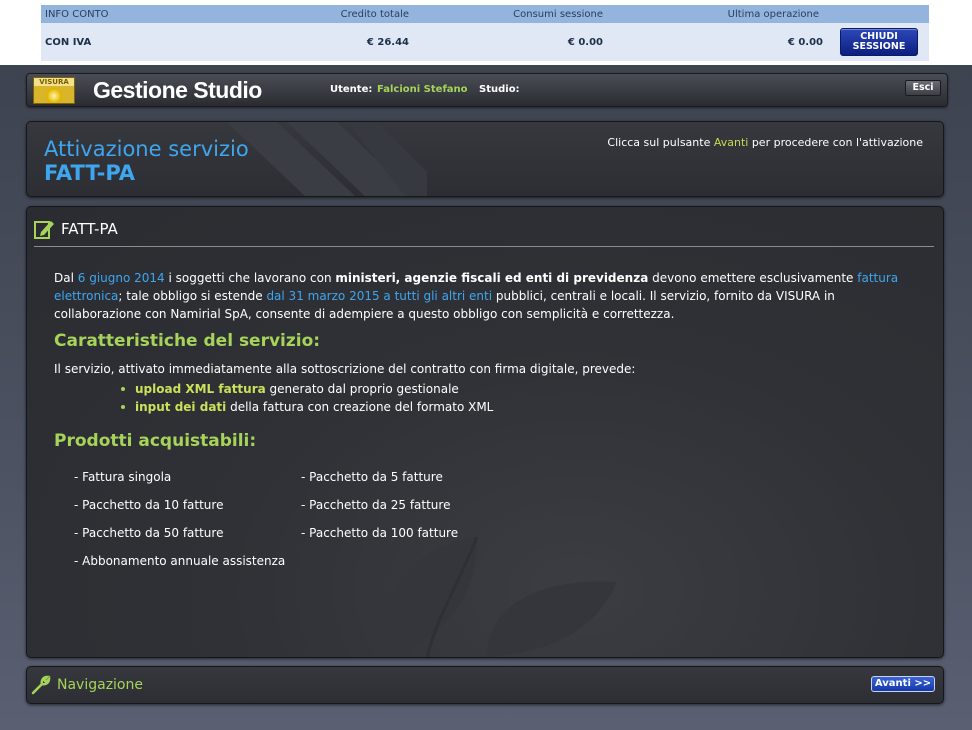 This screenshot has height=730, width=972. What do you see at coordinates (585, 42) in the screenshot?
I see `consumi-value: € 0.00` at bounding box center [585, 42].